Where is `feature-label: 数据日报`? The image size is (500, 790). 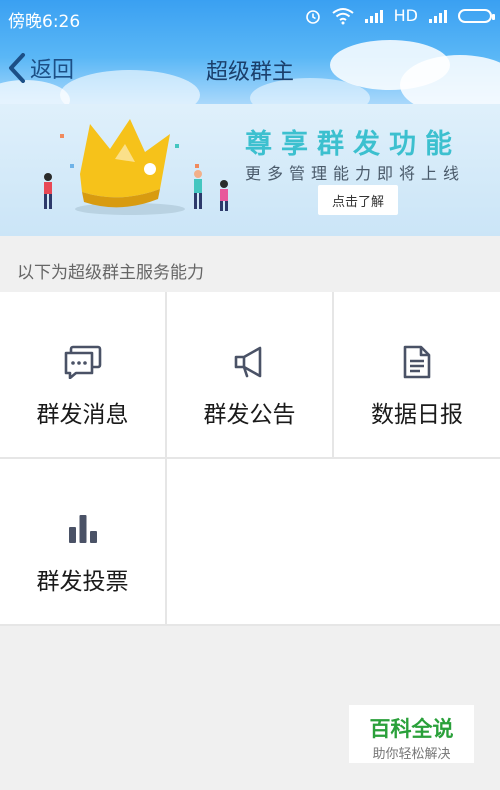
feature-label: 数据日报 is located at coordinates (417, 415).